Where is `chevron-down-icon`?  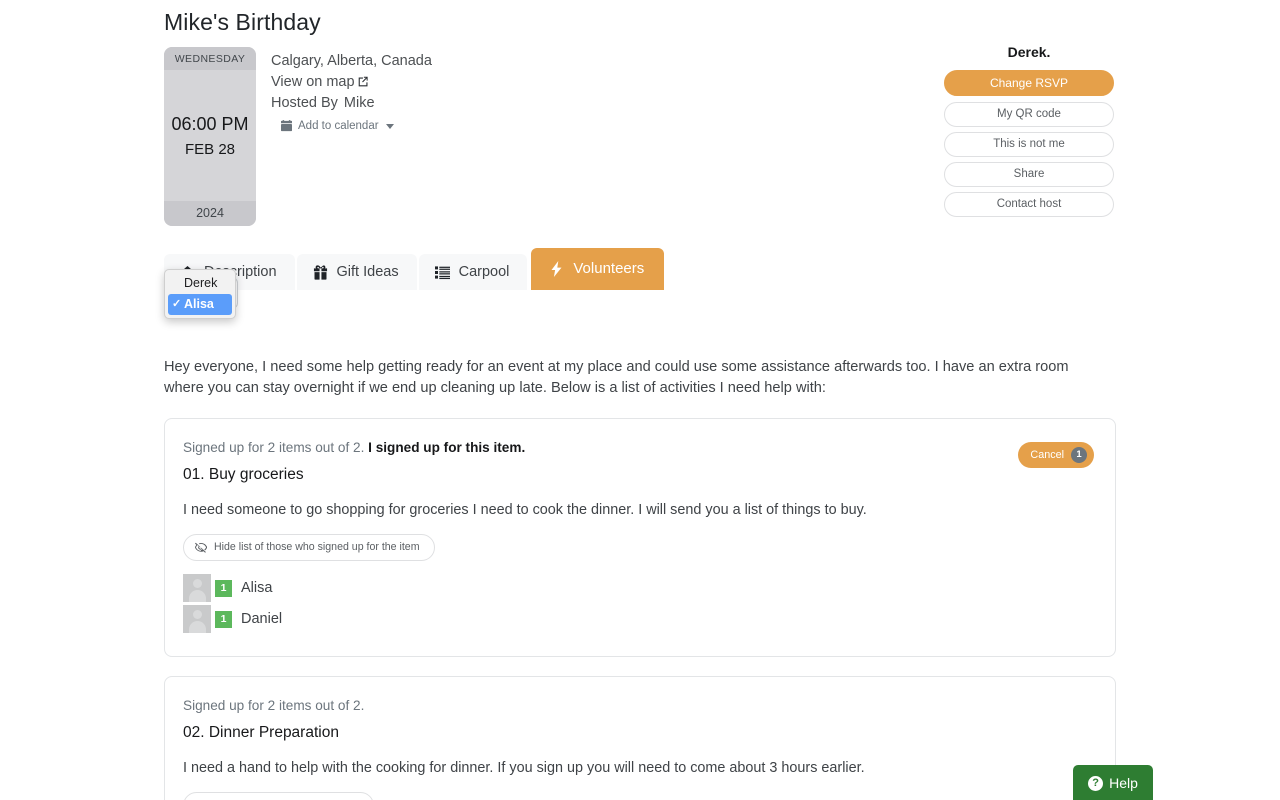 chevron-down-icon is located at coordinates (389, 126).